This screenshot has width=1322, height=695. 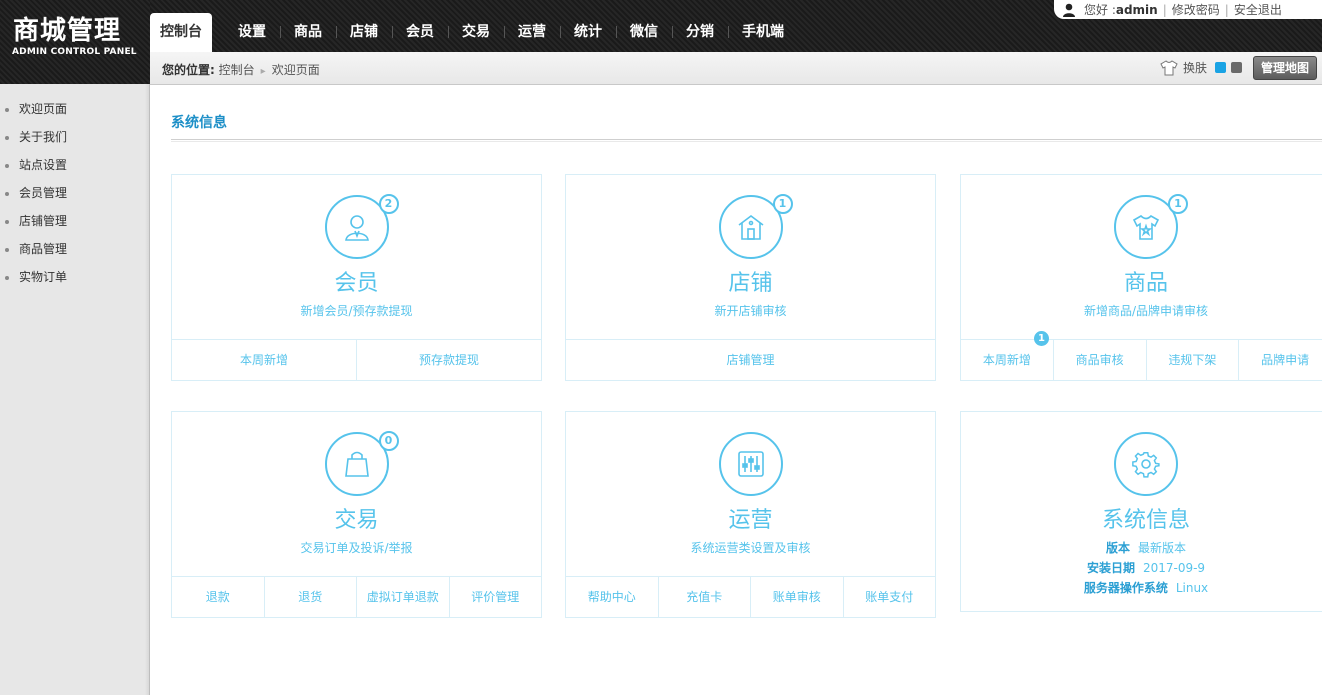 I want to click on sliders-icon, so click(x=750, y=464).